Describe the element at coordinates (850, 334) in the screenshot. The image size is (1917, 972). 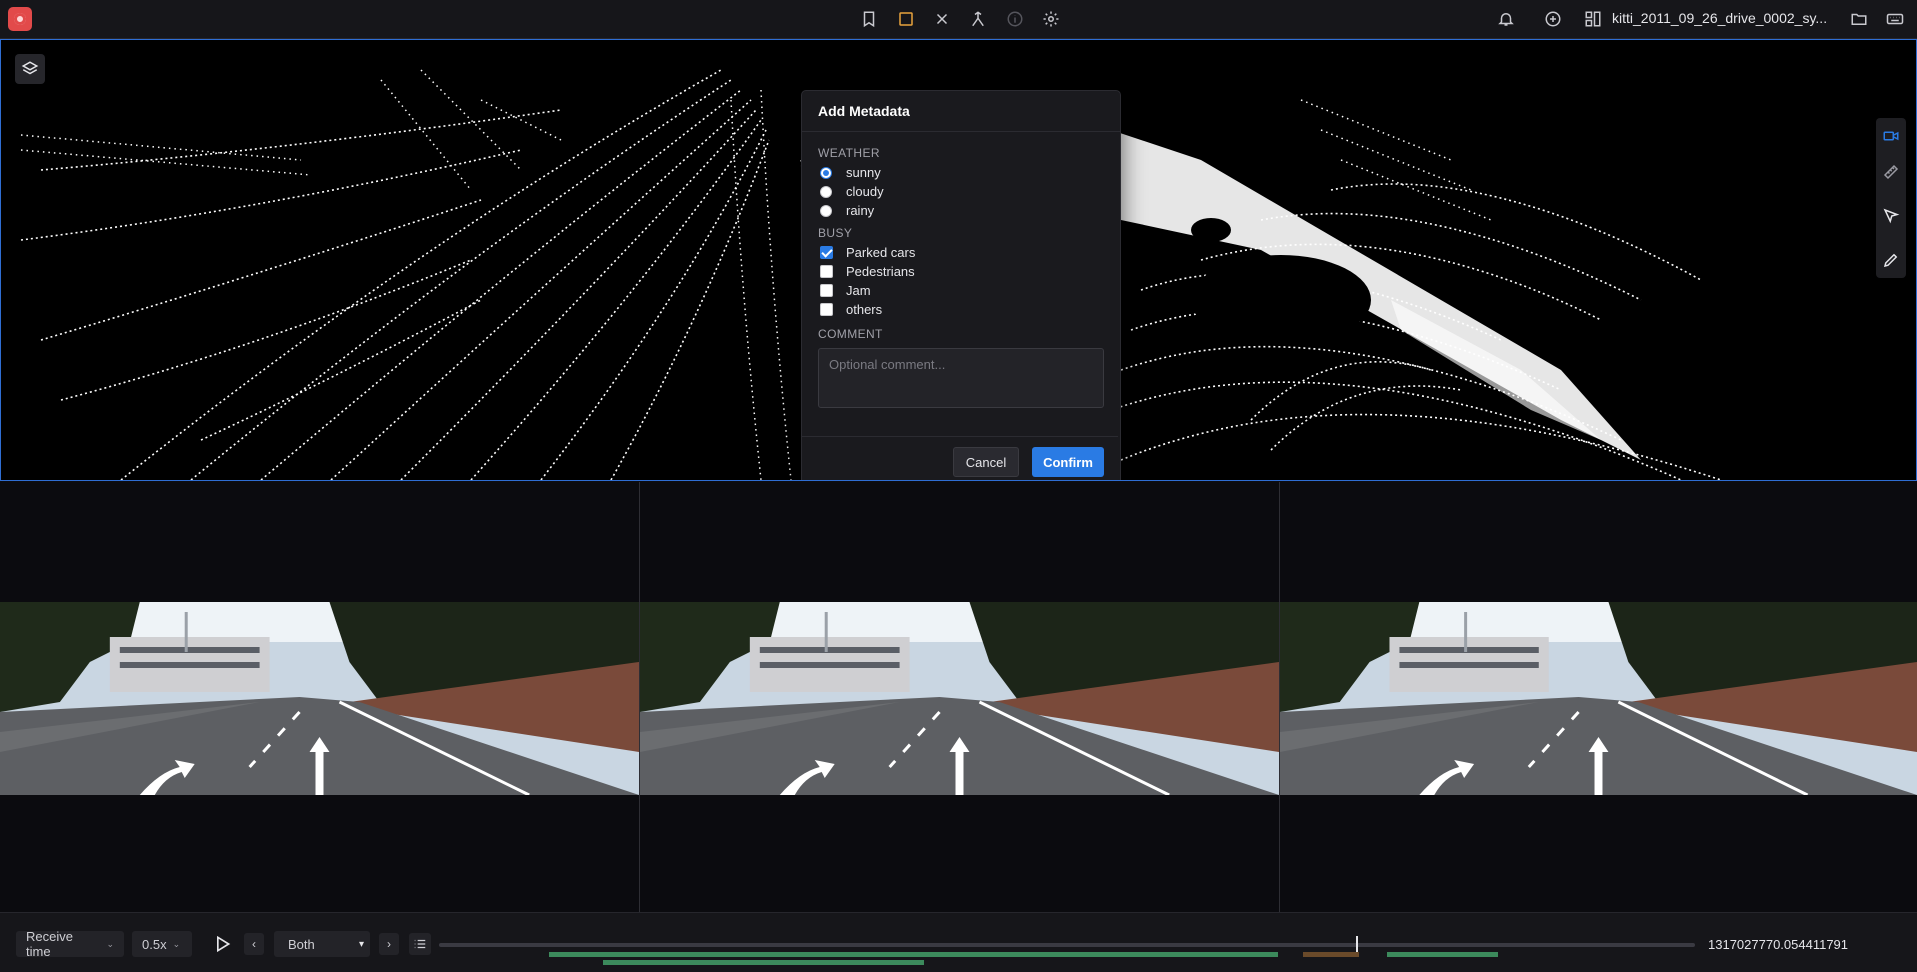
I see `comment-label: COMMENT` at that location.